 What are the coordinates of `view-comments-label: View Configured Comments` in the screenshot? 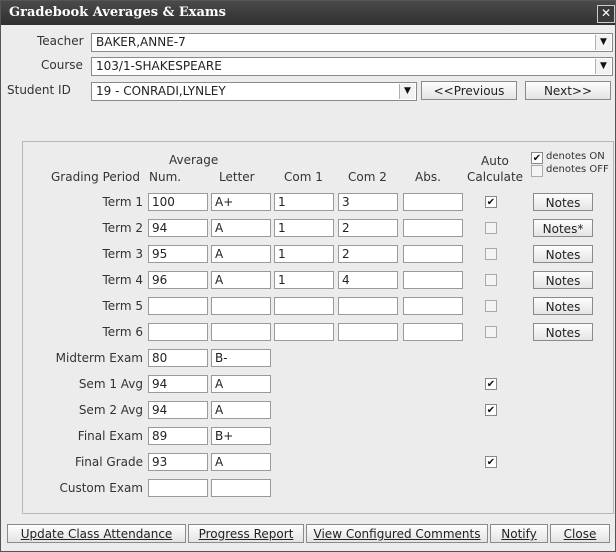 It's located at (397, 534).